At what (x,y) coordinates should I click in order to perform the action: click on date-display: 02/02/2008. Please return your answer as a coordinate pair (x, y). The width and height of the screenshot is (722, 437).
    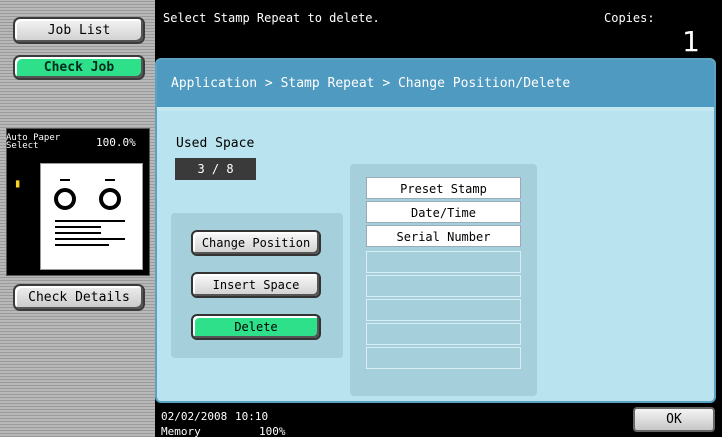
    Looking at the image, I should click on (194, 416).